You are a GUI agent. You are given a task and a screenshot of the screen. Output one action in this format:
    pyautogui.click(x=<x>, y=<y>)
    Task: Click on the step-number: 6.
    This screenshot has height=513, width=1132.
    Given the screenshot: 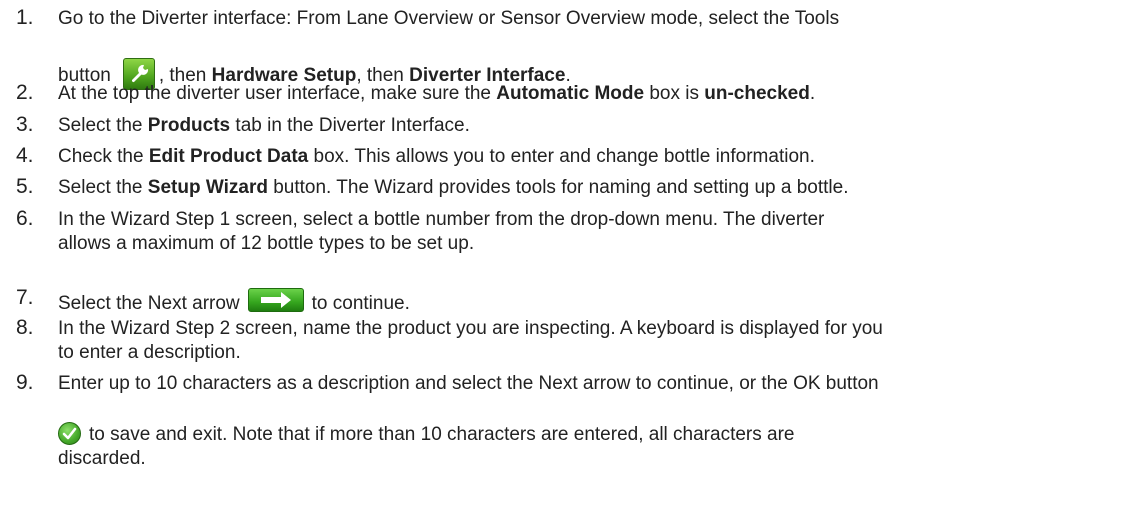 What is the action you would take?
    pyautogui.click(x=25, y=218)
    